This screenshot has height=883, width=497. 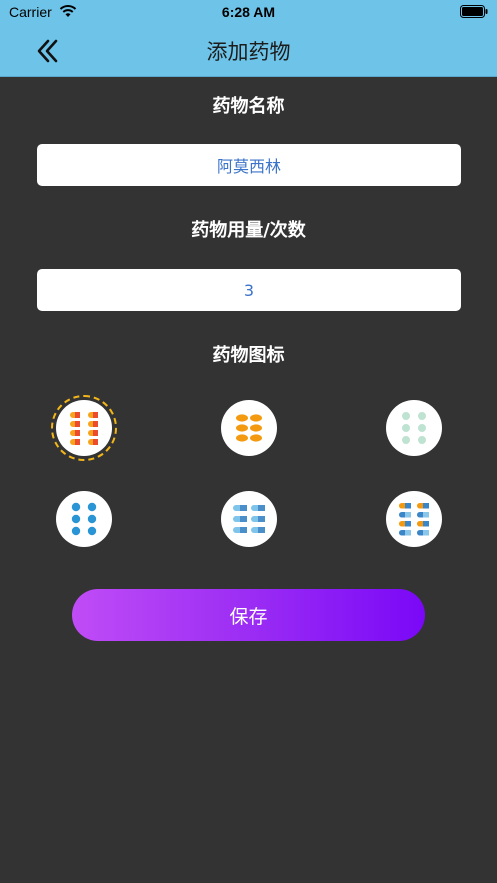 I want to click on orange-tablets-icon, so click(x=249, y=428).